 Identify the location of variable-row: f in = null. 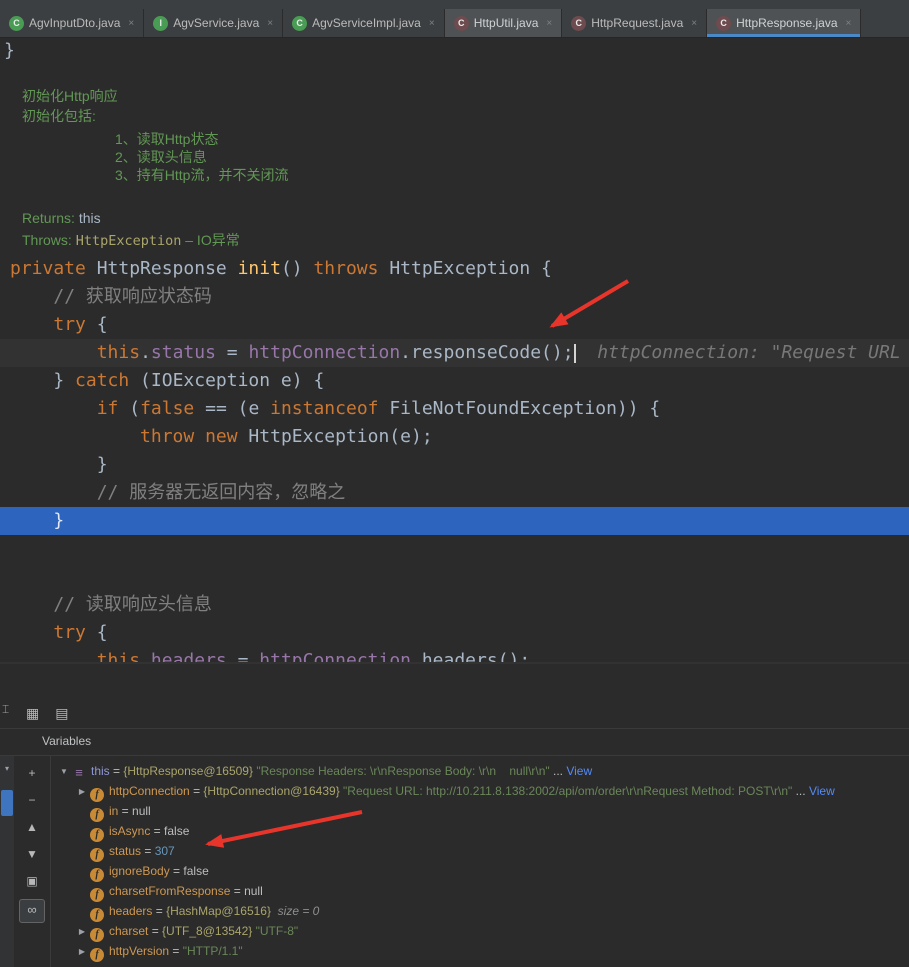
(480, 811).